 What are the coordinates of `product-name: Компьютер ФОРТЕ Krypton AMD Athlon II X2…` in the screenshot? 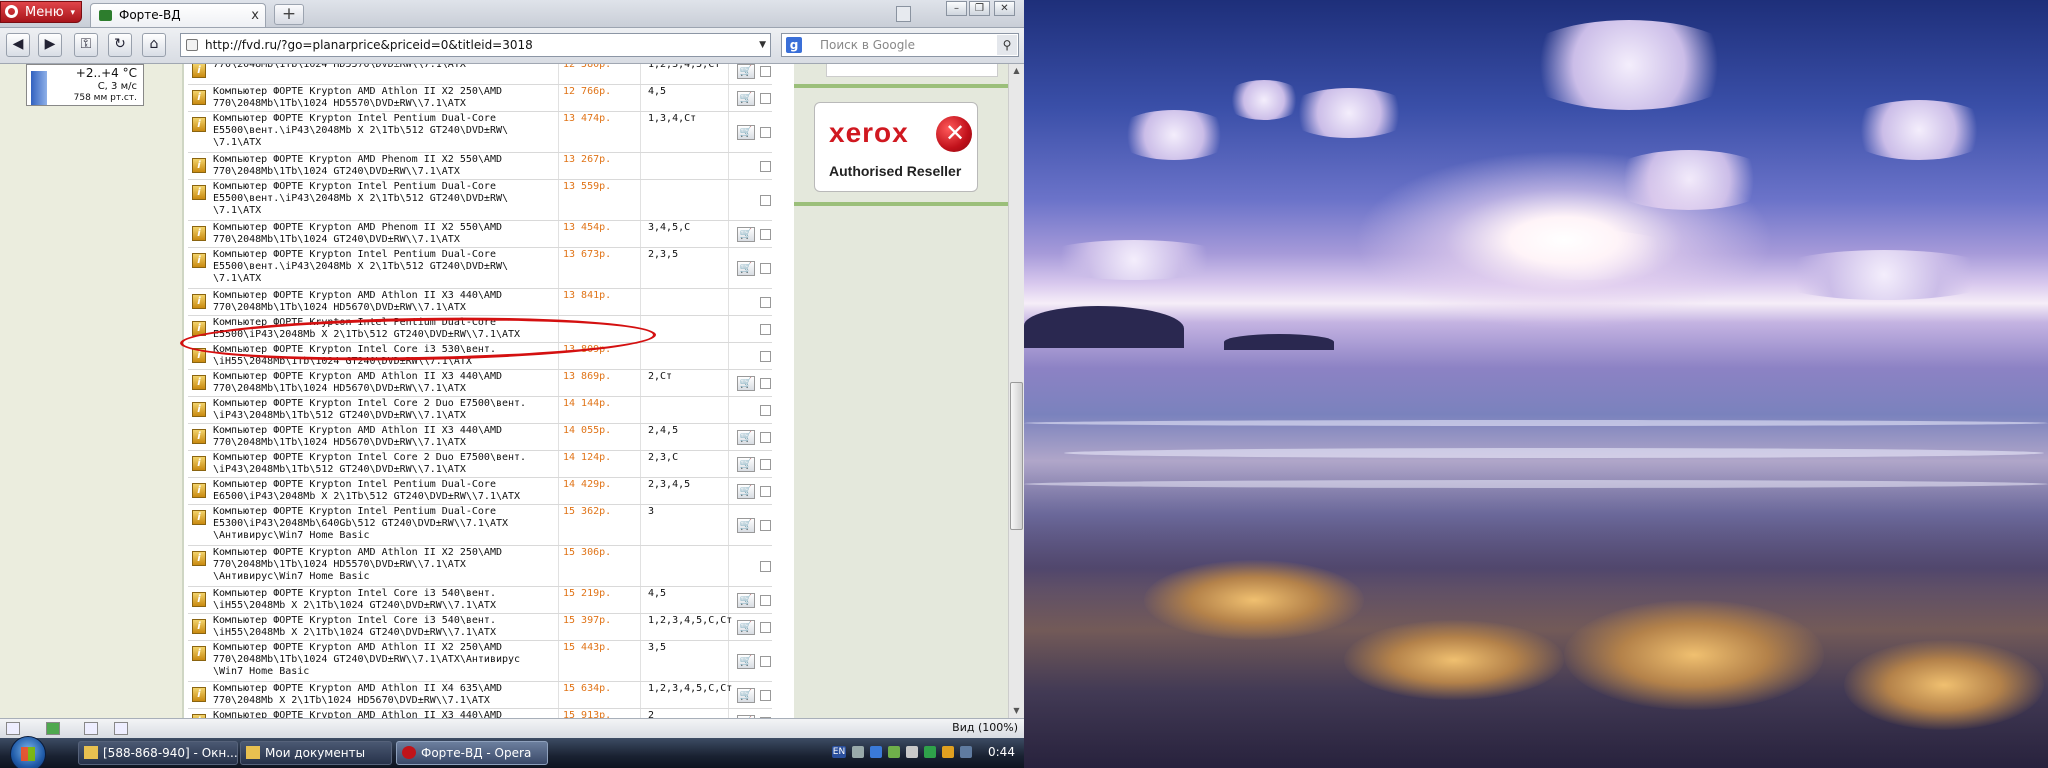 It's located at (383, 98).